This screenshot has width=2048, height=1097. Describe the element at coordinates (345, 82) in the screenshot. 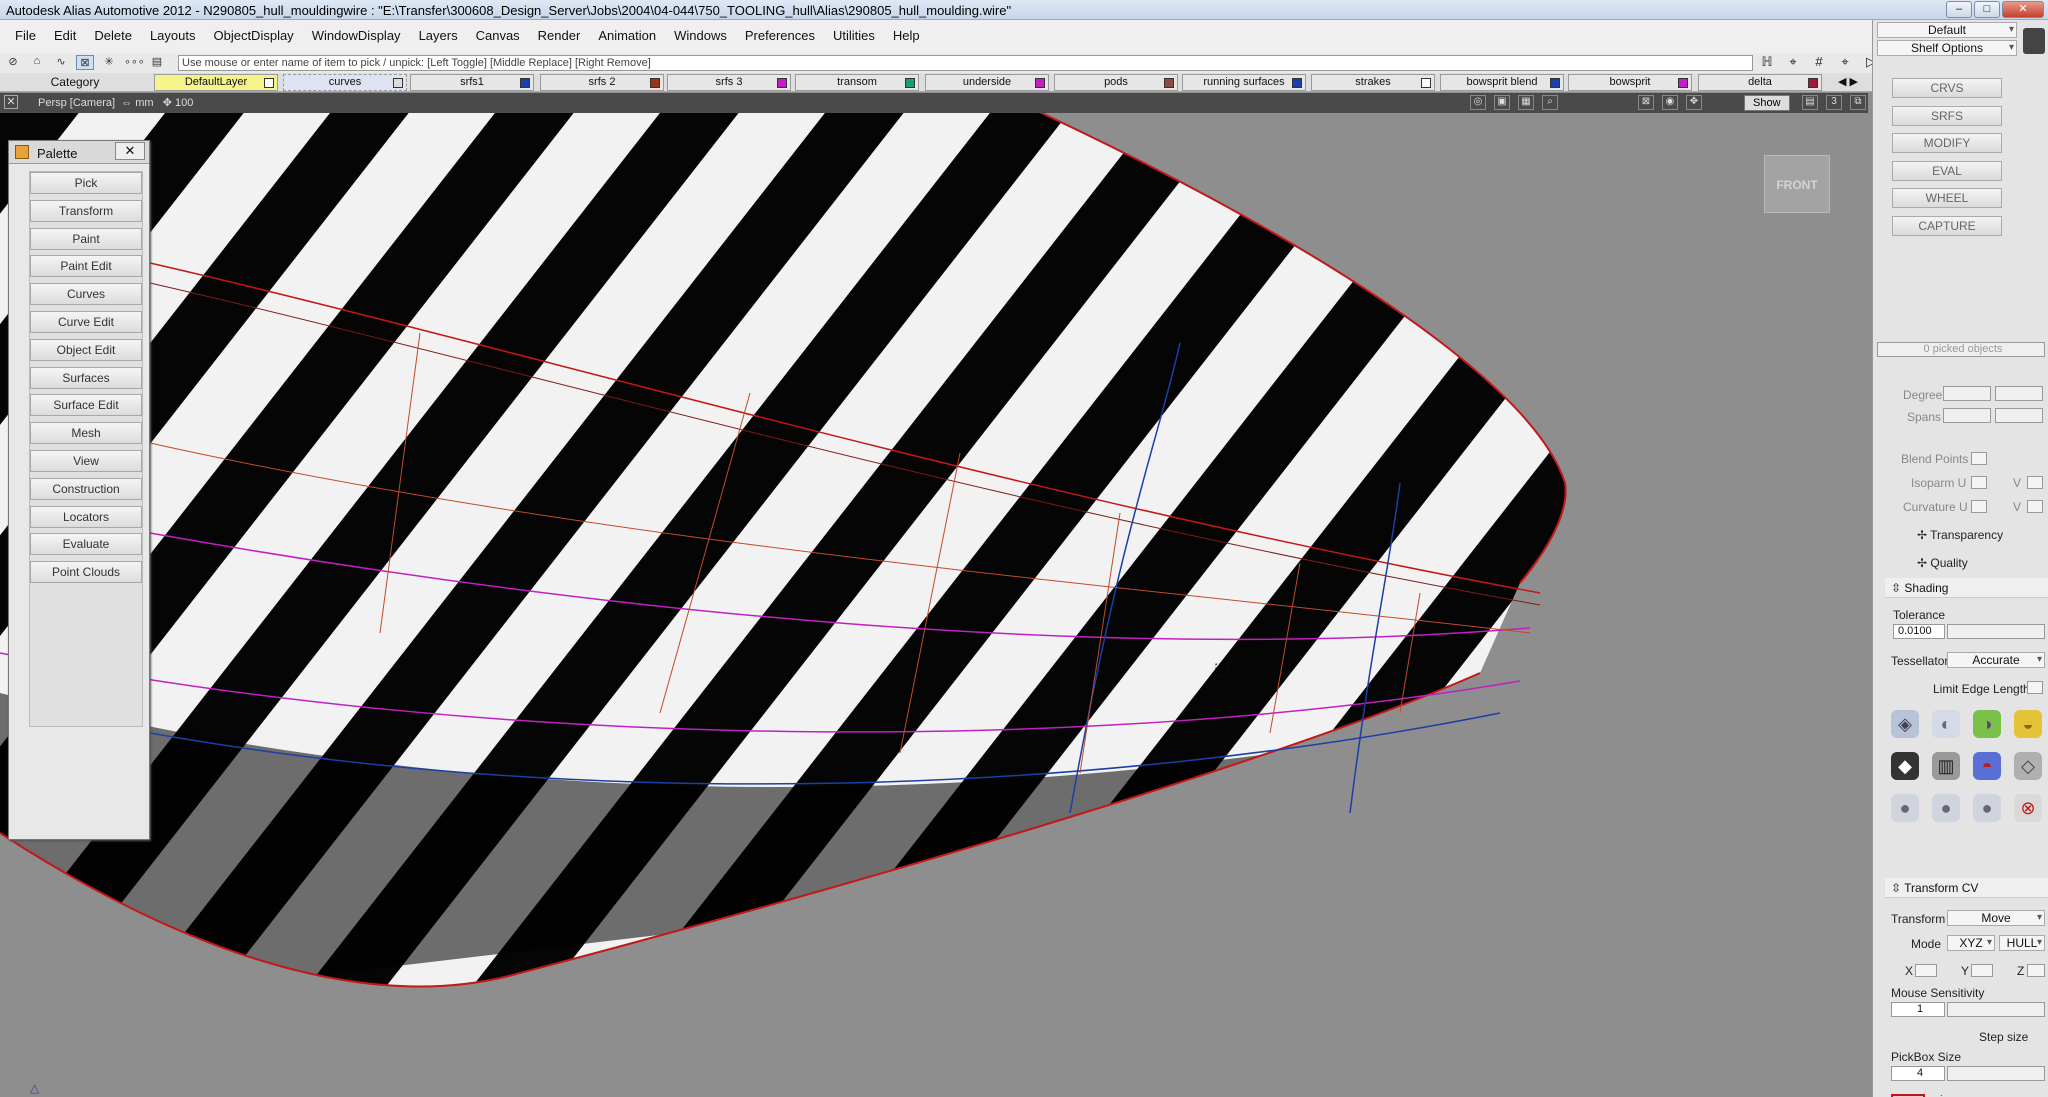

I see `layer-curves: curves` at that location.